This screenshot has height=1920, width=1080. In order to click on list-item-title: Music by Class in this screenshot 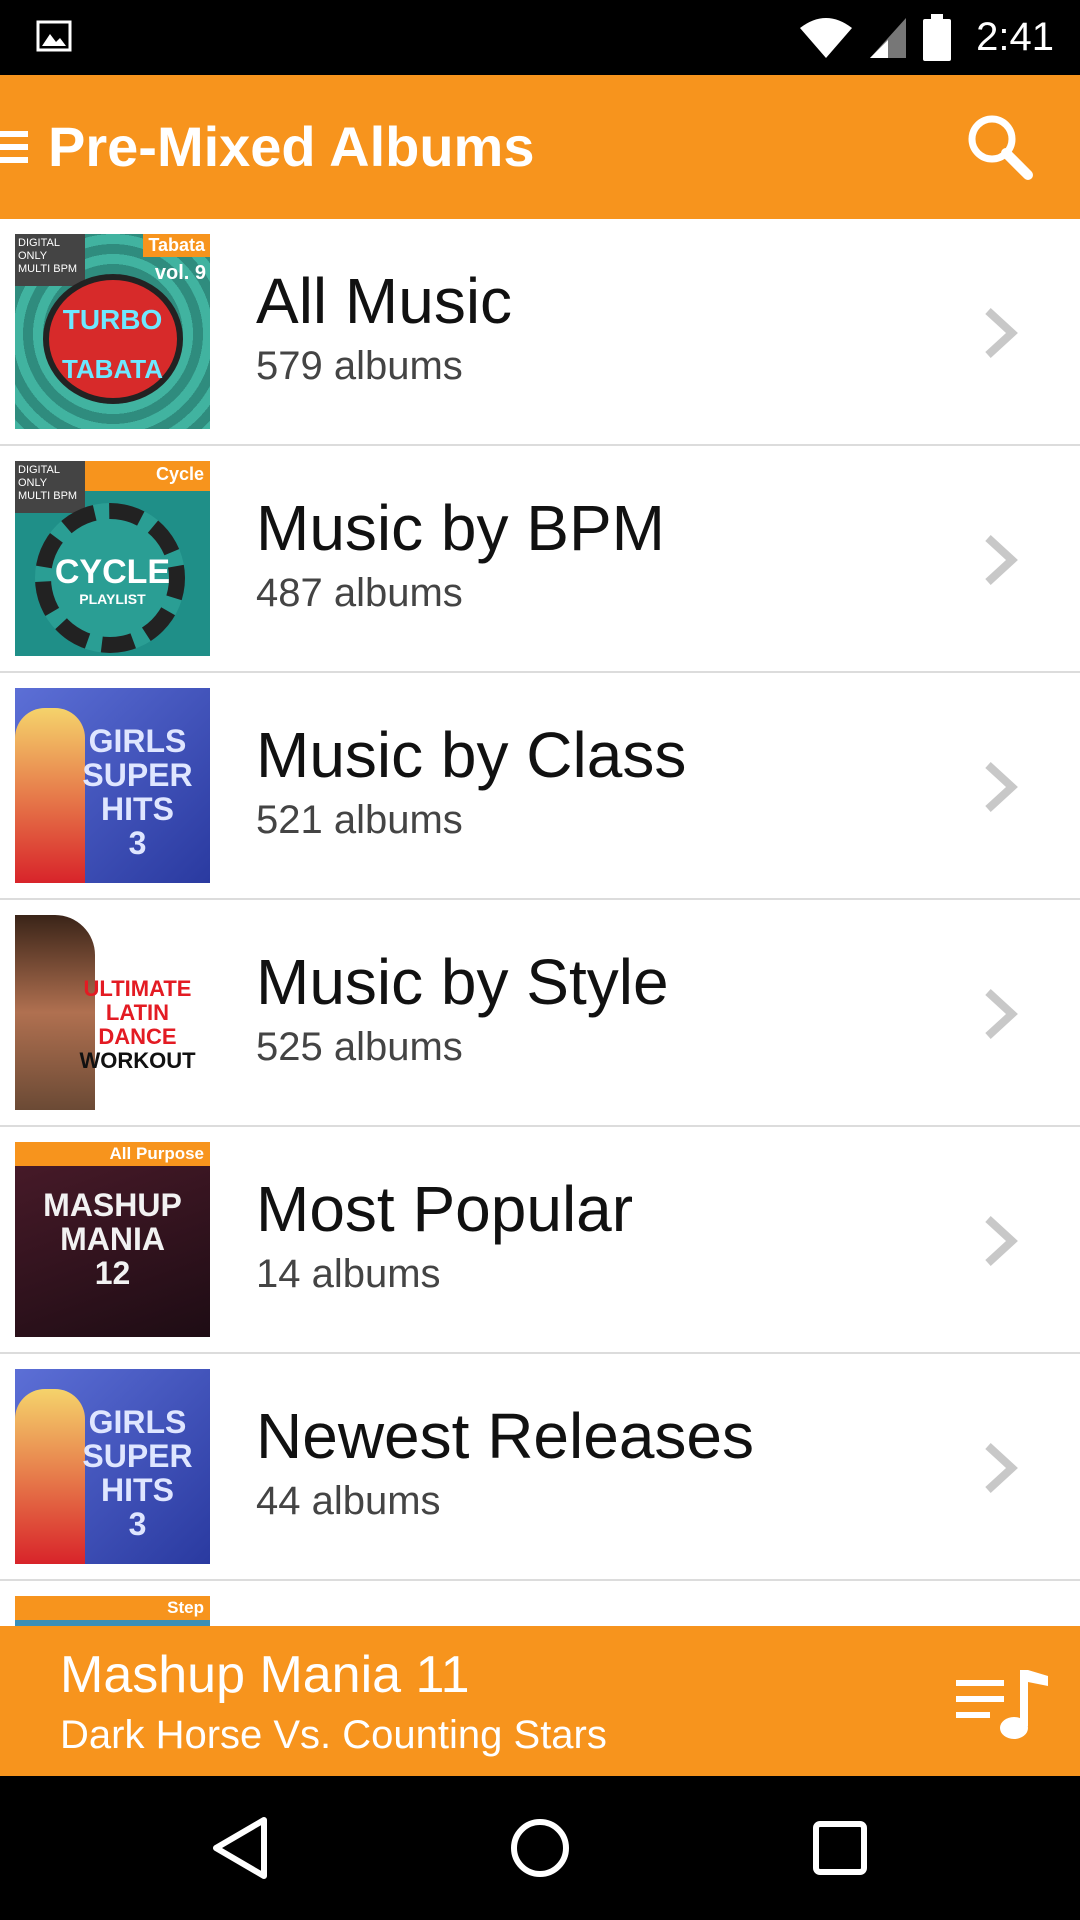, I will do `click(471, 755)`.